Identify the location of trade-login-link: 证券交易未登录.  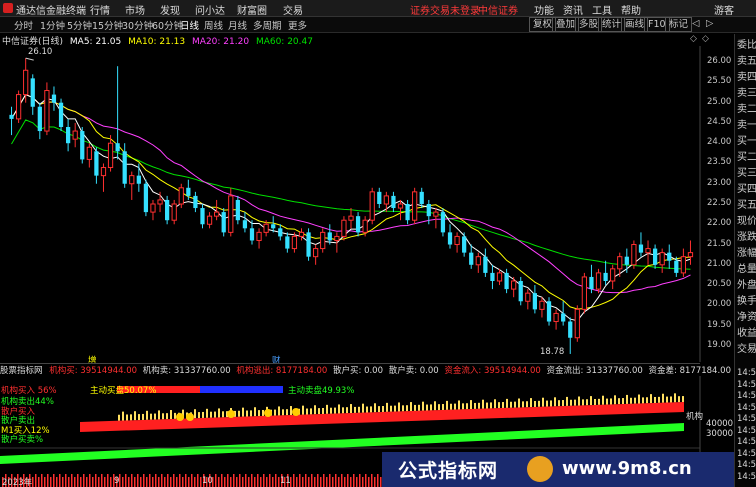
(445, 9).